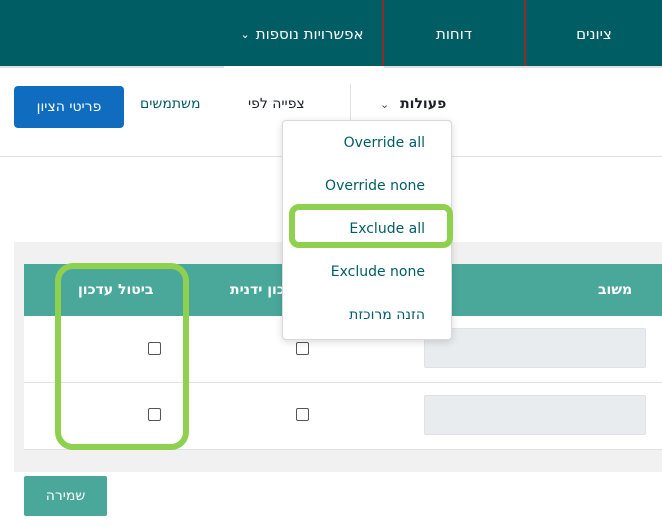  I want to click on menu-item-bulk-insert: הזנה מרוכזת, so click(387, 315).